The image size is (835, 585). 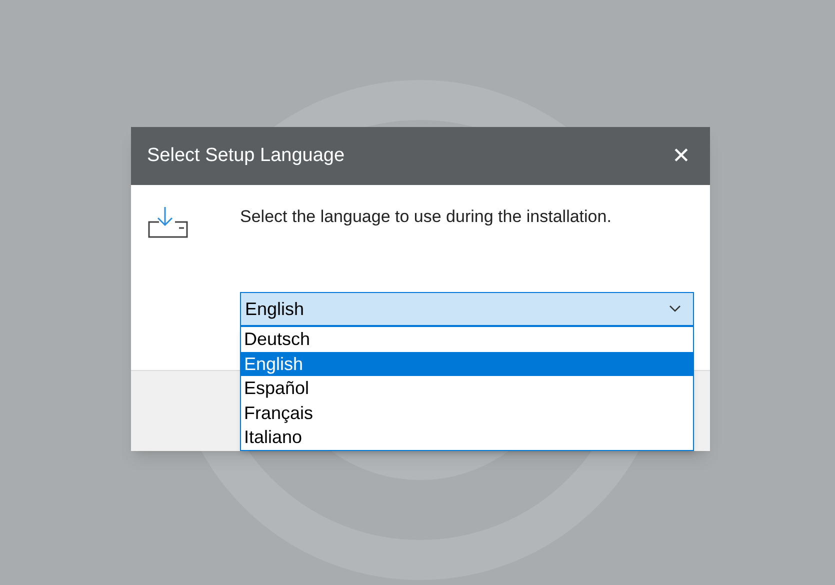 I want to click on instruction-text: Select the language to use during the installation., so click(x=426, y=217).